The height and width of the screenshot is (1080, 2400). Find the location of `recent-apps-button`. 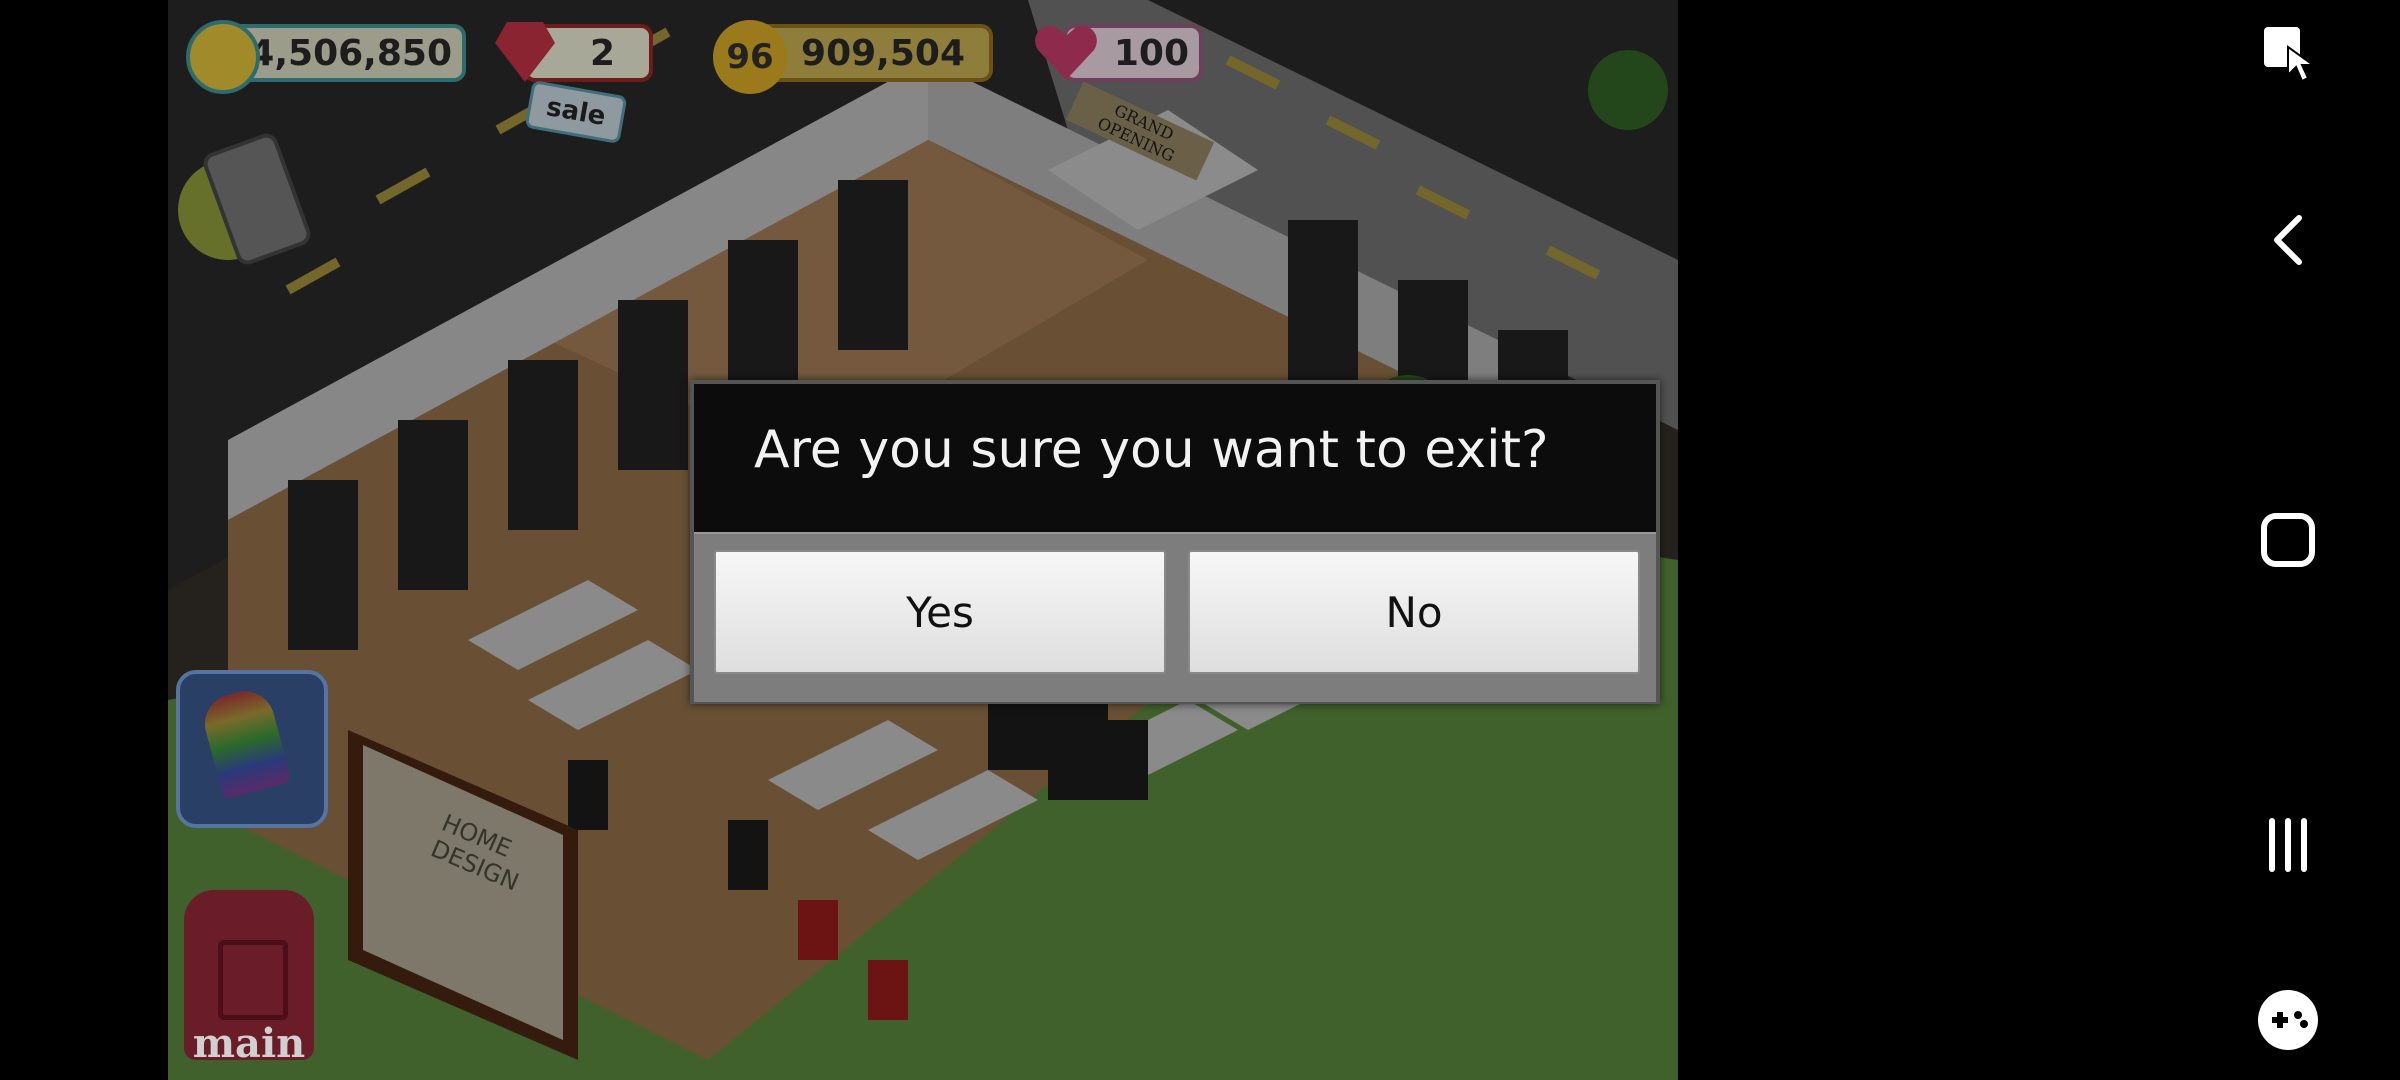

recent-apps-button is located at coordinates (2288, 845).